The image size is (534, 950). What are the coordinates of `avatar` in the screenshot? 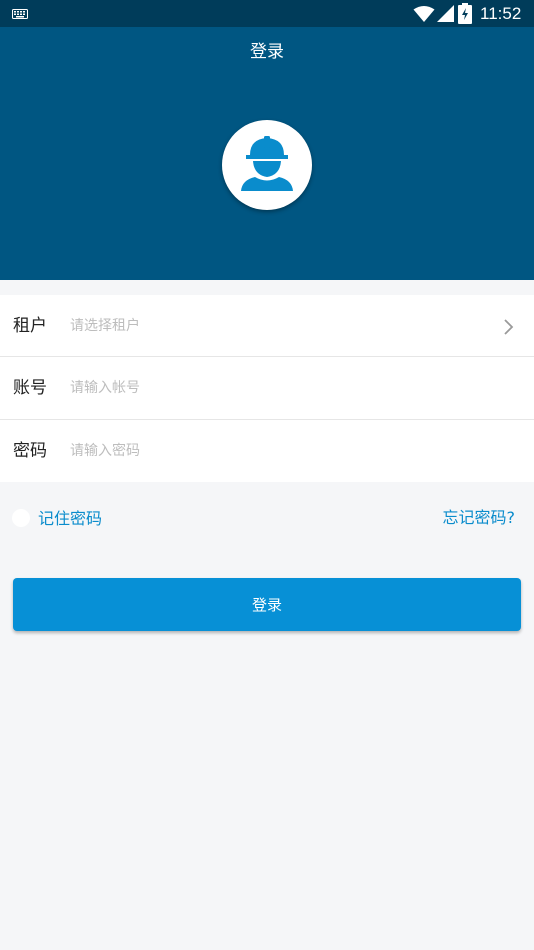 It's located at (267, 165).